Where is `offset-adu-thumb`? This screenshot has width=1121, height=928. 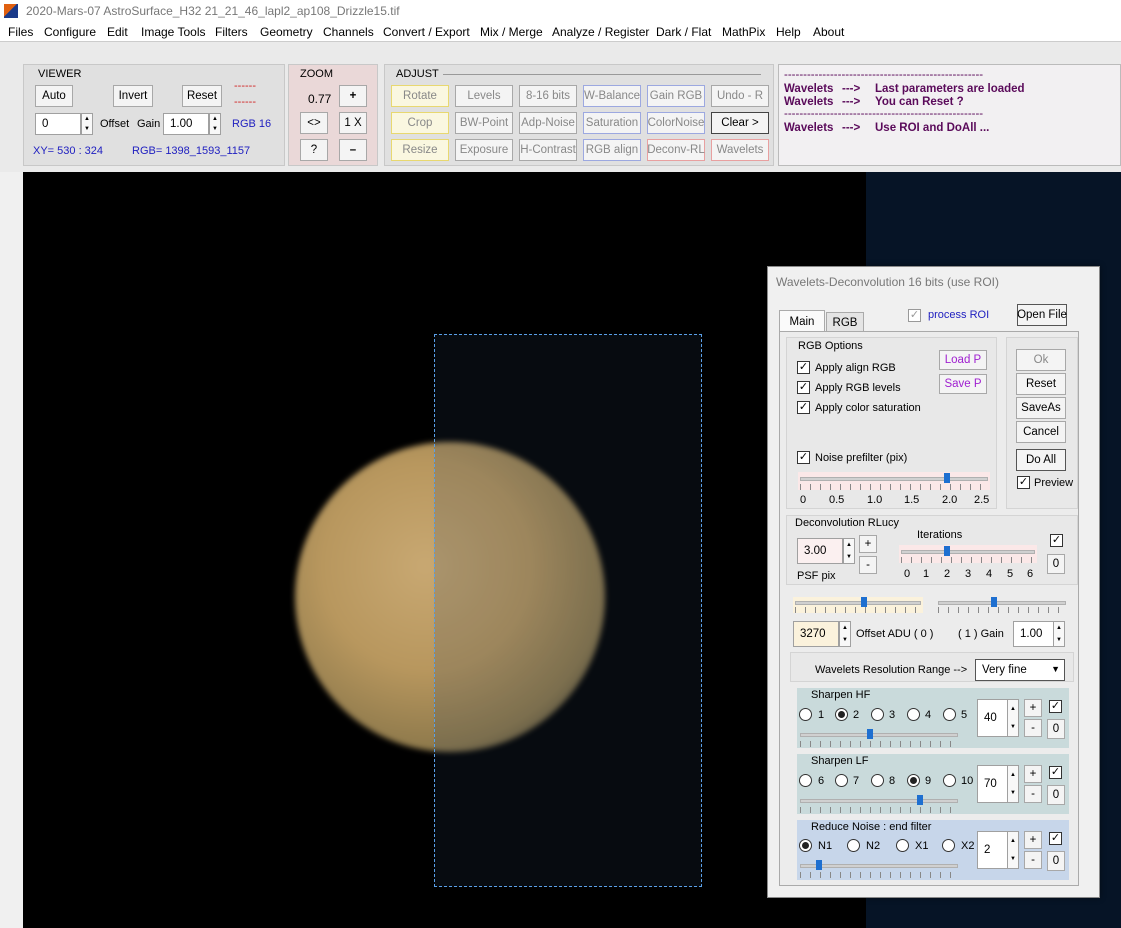
offset-adu-thumb is located at coordinates (864, 602).